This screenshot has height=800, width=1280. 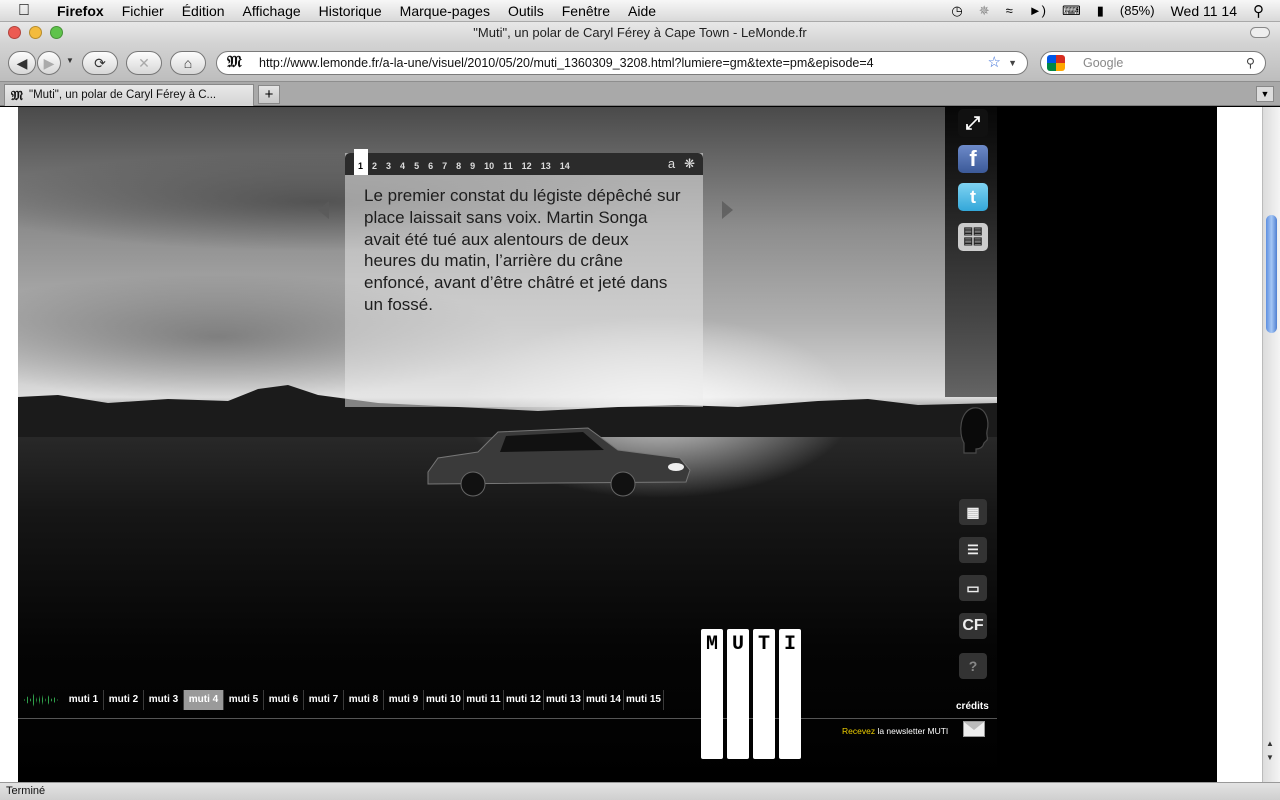 What do you see at coordinates (203, 11) in the screenshot?
I see `menu-edition: Édition` at bounding box center [203, 11].